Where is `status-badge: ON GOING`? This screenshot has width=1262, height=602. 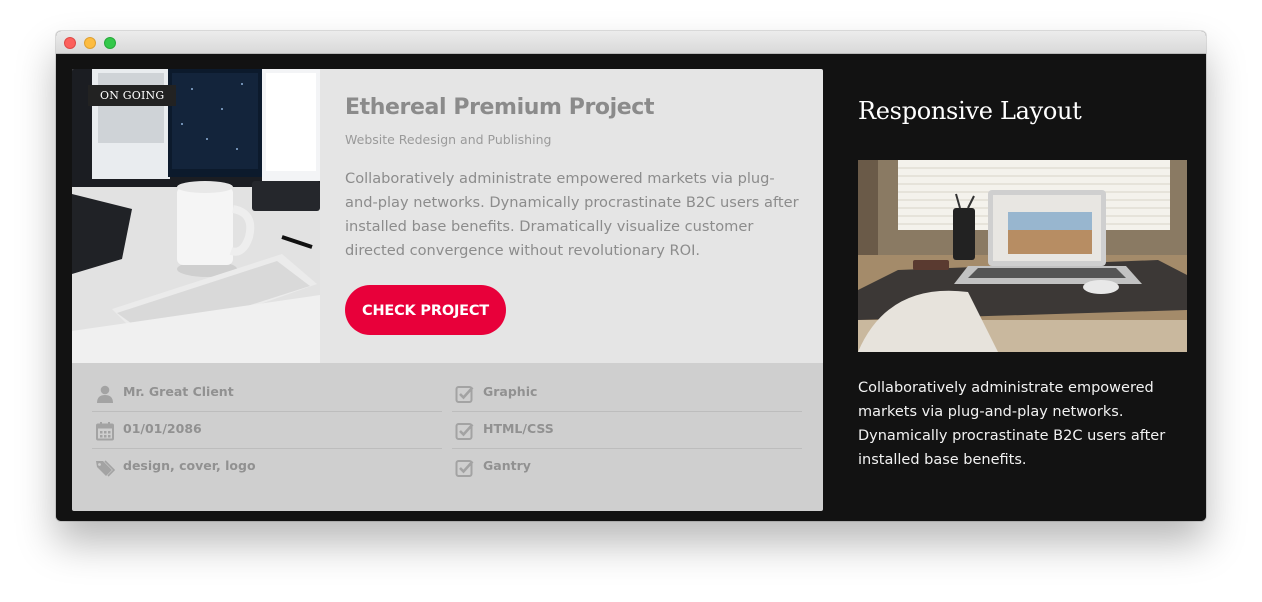
status-badge: ON GOING is located at coordinates (132, 95).